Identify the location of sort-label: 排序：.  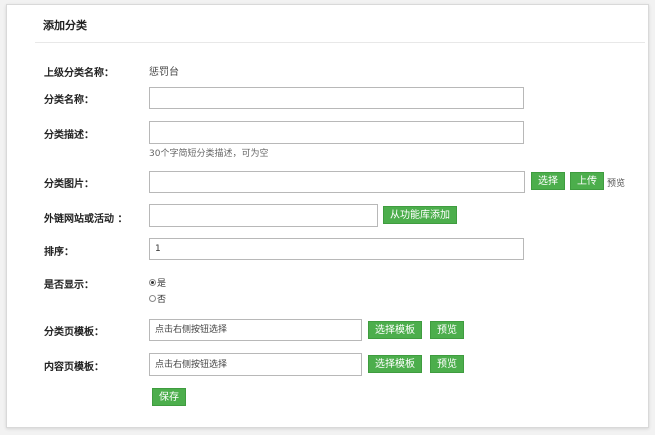
(59, 252).